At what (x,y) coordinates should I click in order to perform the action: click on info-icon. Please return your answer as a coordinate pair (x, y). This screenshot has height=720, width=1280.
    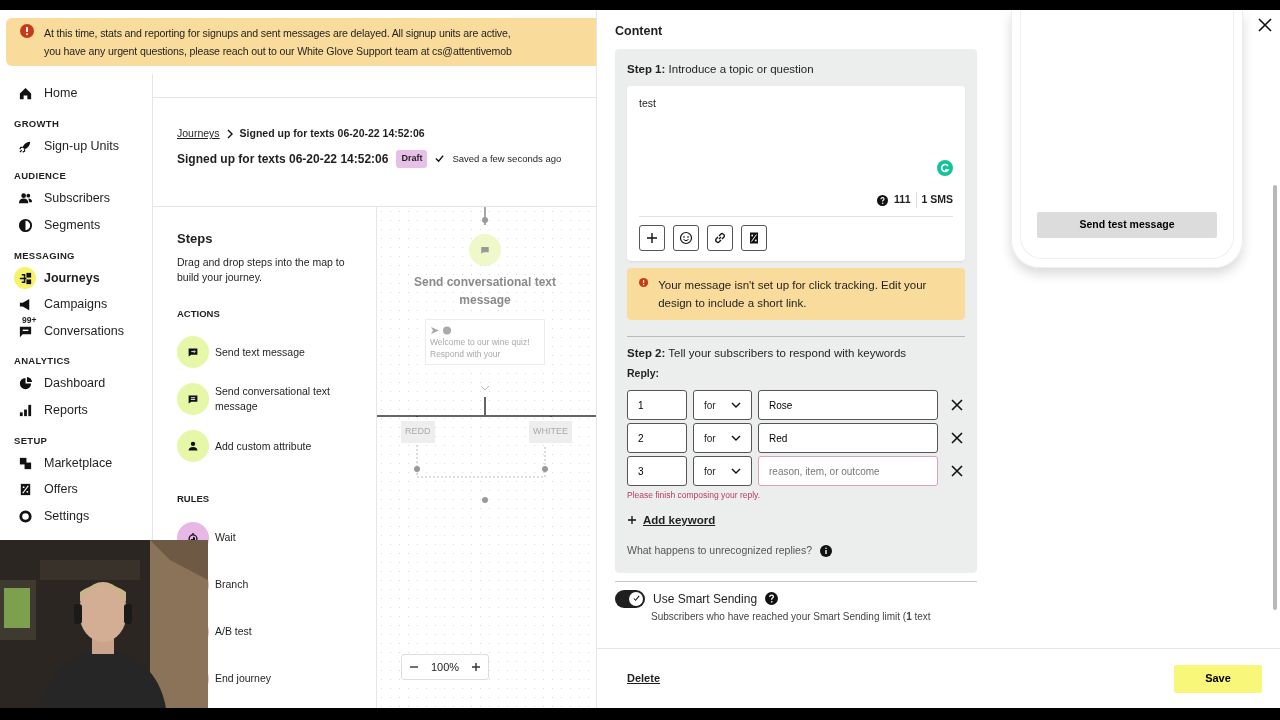
    Looking at the image, I should click on (826, 550).